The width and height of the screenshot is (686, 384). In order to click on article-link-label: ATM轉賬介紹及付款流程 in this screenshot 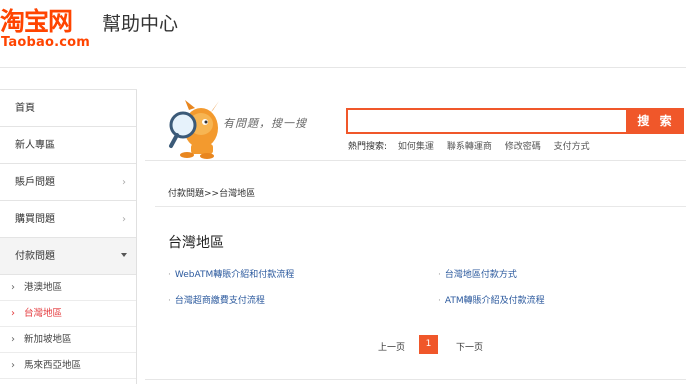, I will do `click(494, 301)`.